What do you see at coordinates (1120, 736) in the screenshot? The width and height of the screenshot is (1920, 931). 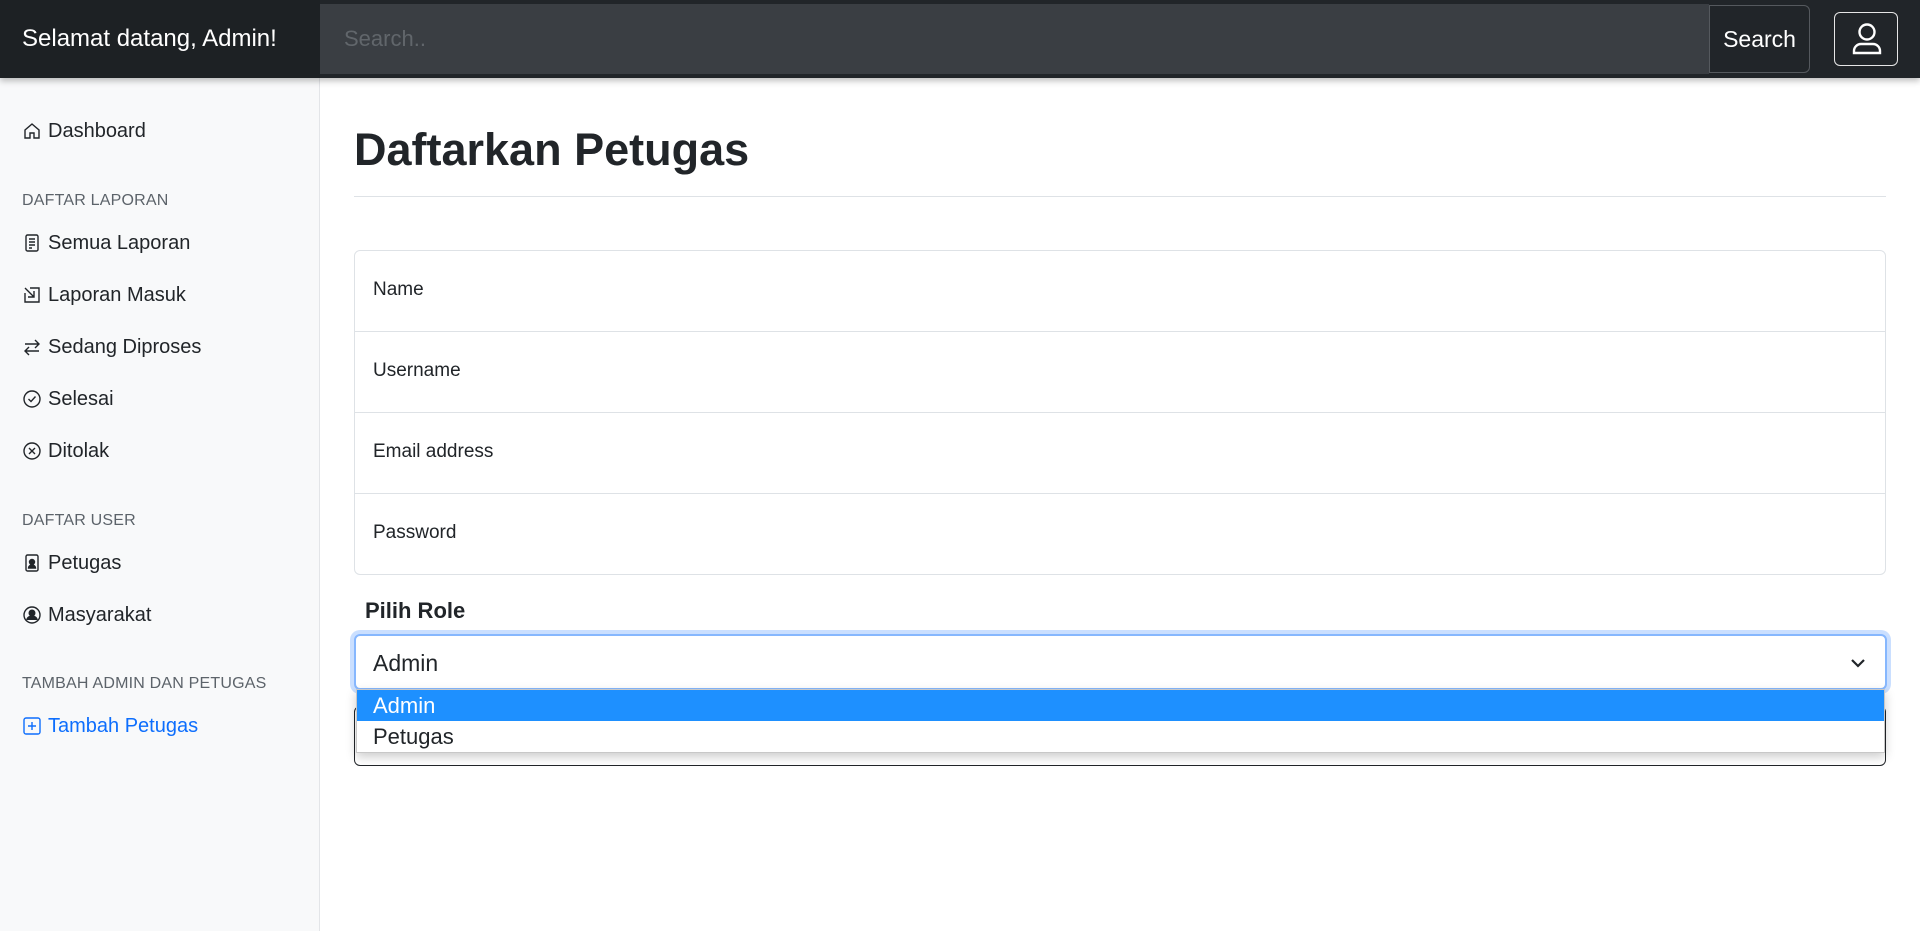 I see `role-option-petugas: Petugas` at bounding box center [1120, 736].